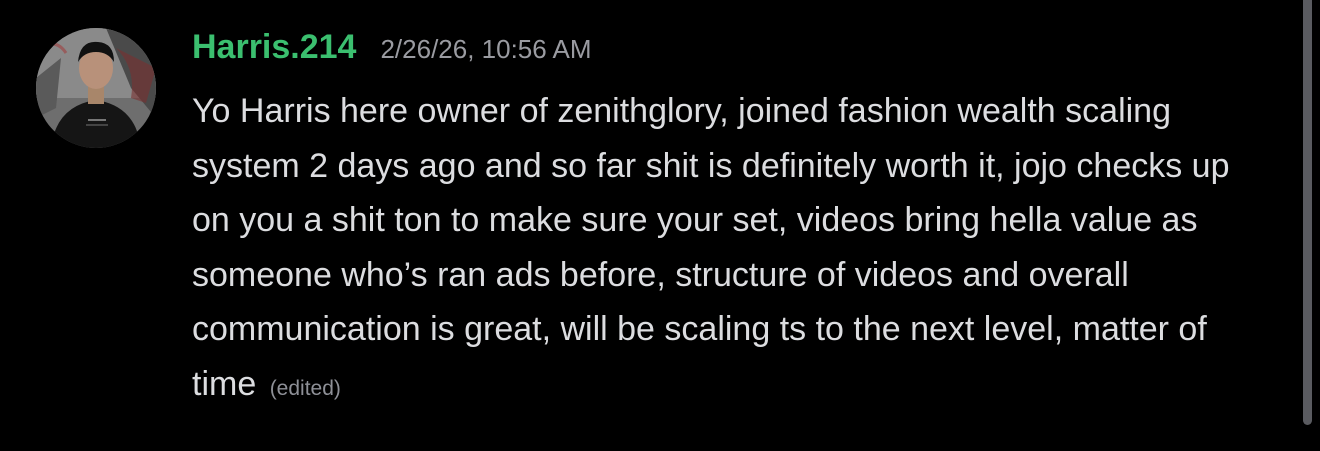 The image size is (1320, 451). I want to click on edited-label: (edited), so click(305, 388).